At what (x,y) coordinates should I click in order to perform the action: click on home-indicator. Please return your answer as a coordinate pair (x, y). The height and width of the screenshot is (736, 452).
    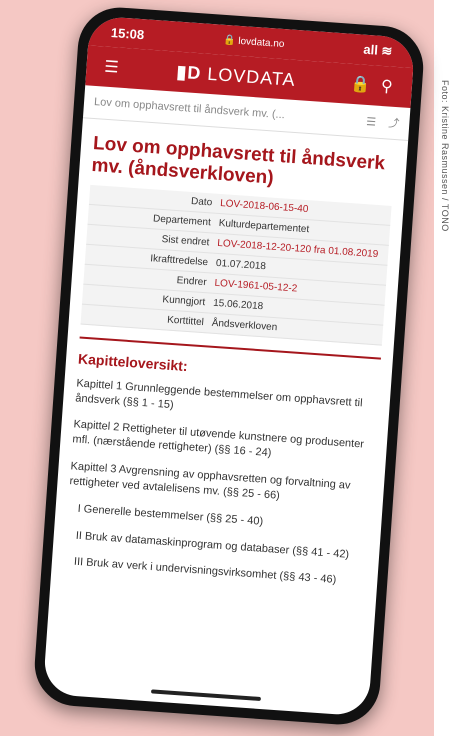
    Looking at the image, I should click on (205, 695).